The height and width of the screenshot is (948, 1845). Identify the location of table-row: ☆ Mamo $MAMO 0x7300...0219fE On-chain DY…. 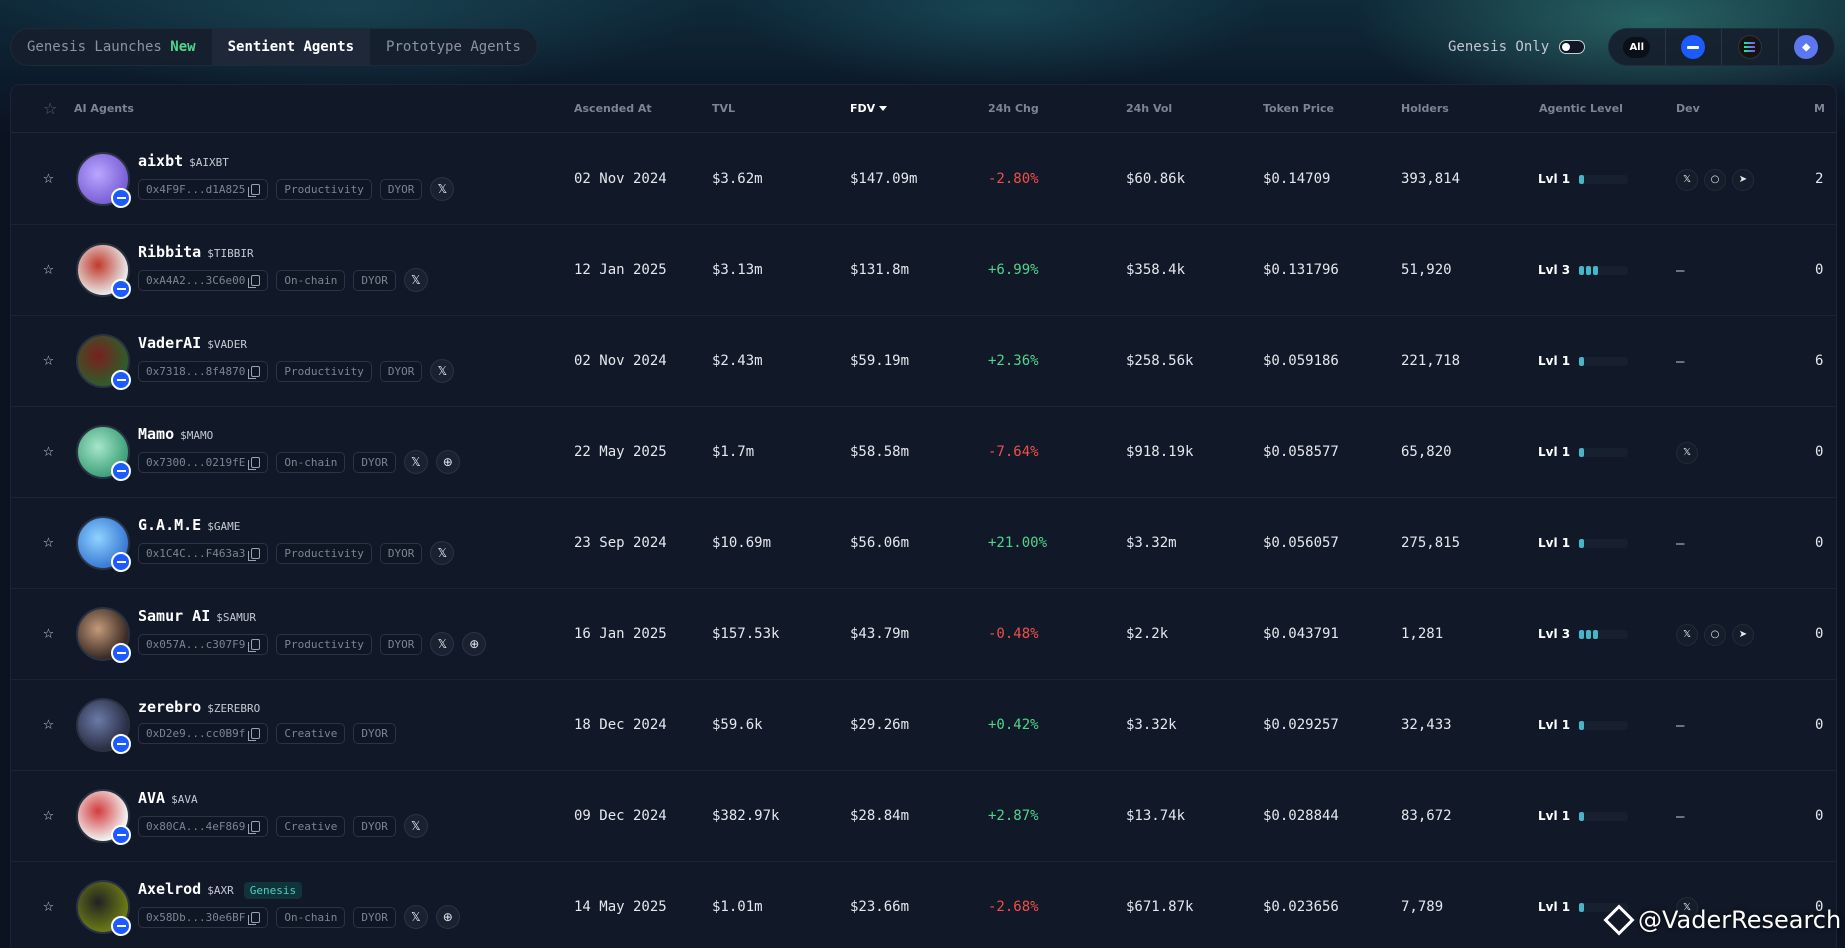
(923, 452).